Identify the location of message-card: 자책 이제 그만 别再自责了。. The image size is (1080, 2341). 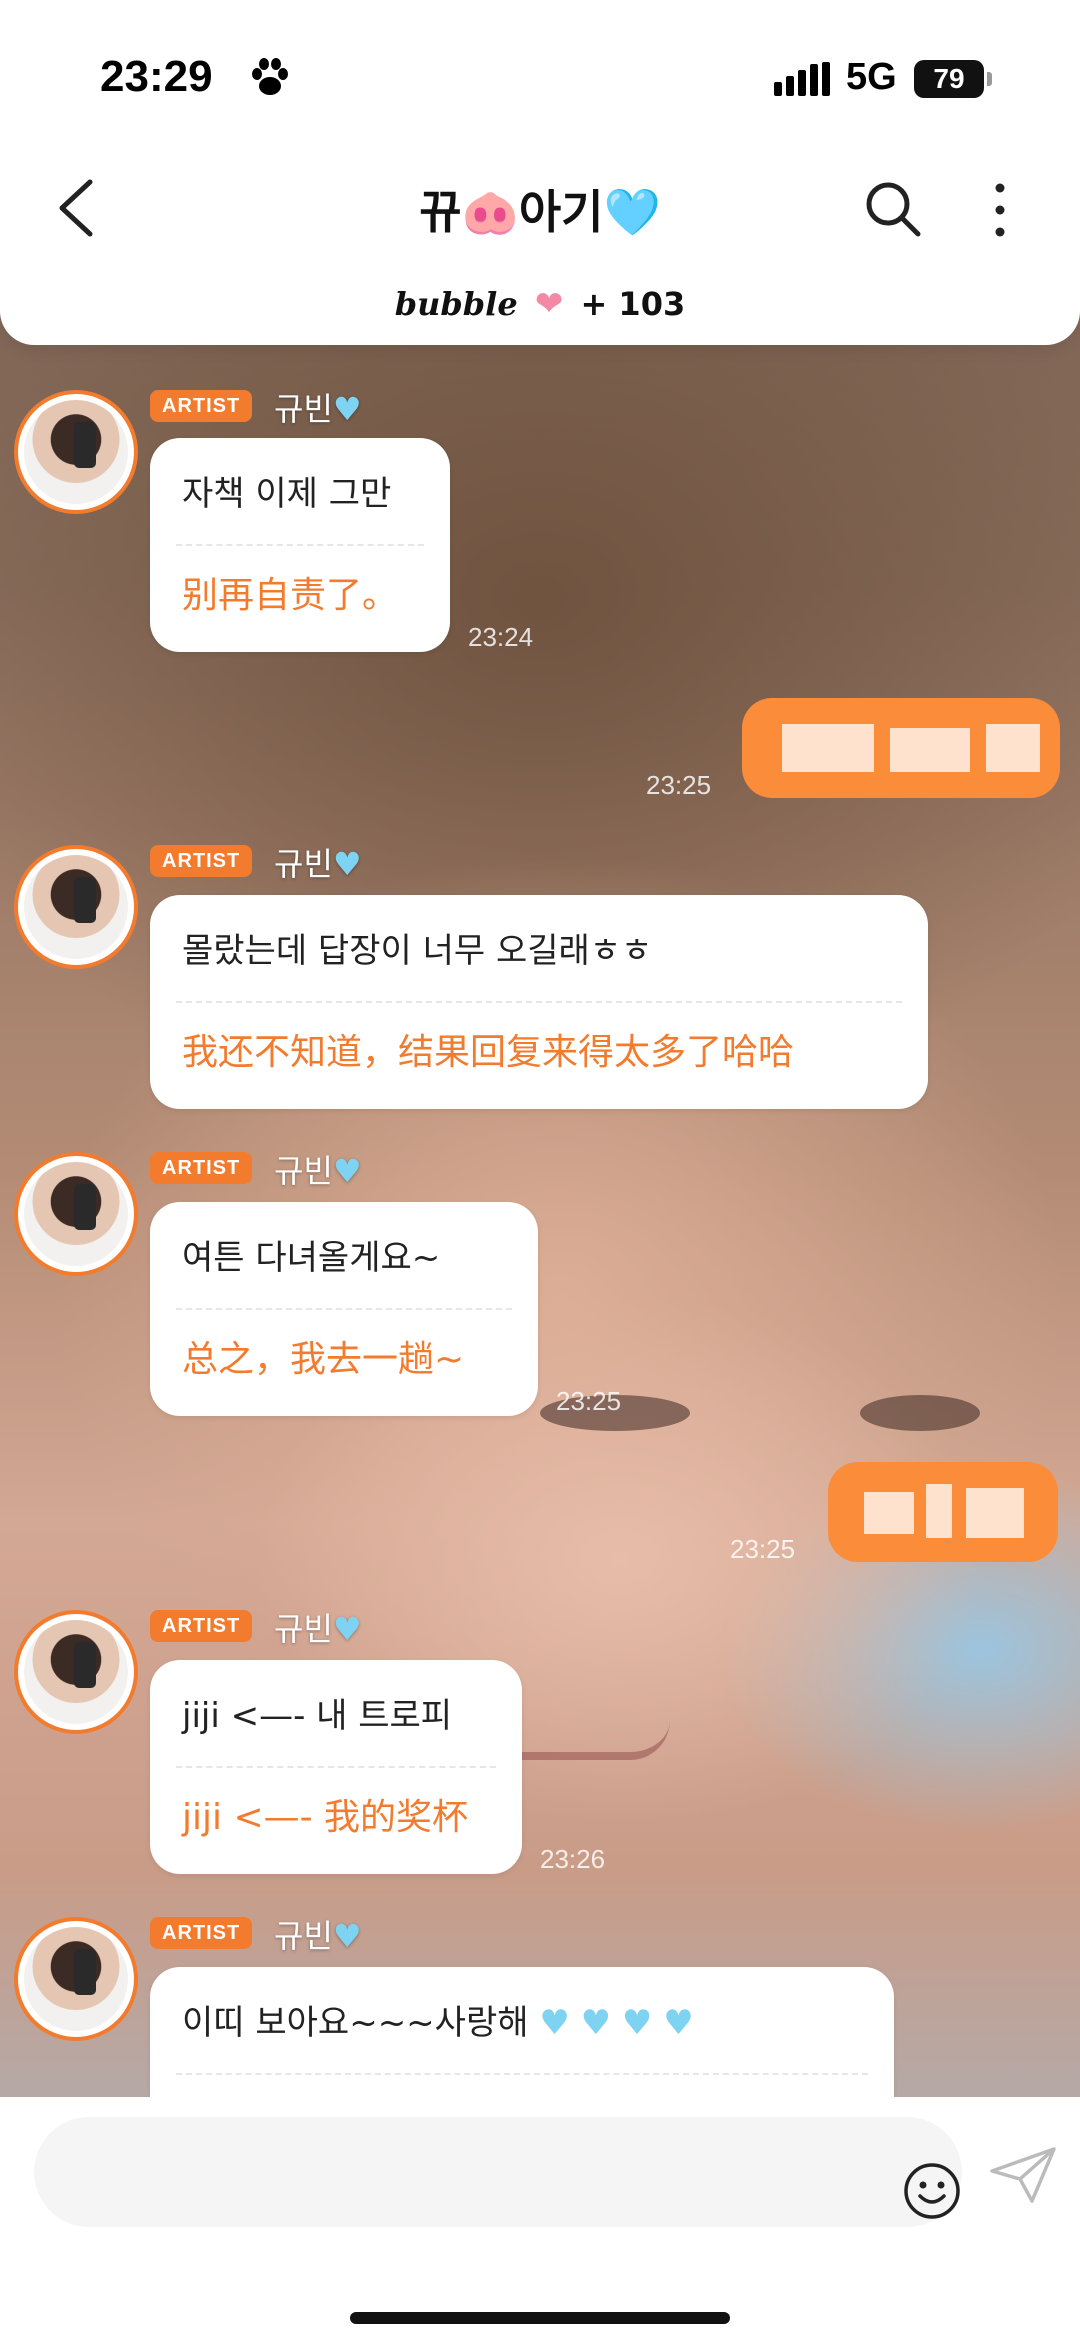
(300, 545).